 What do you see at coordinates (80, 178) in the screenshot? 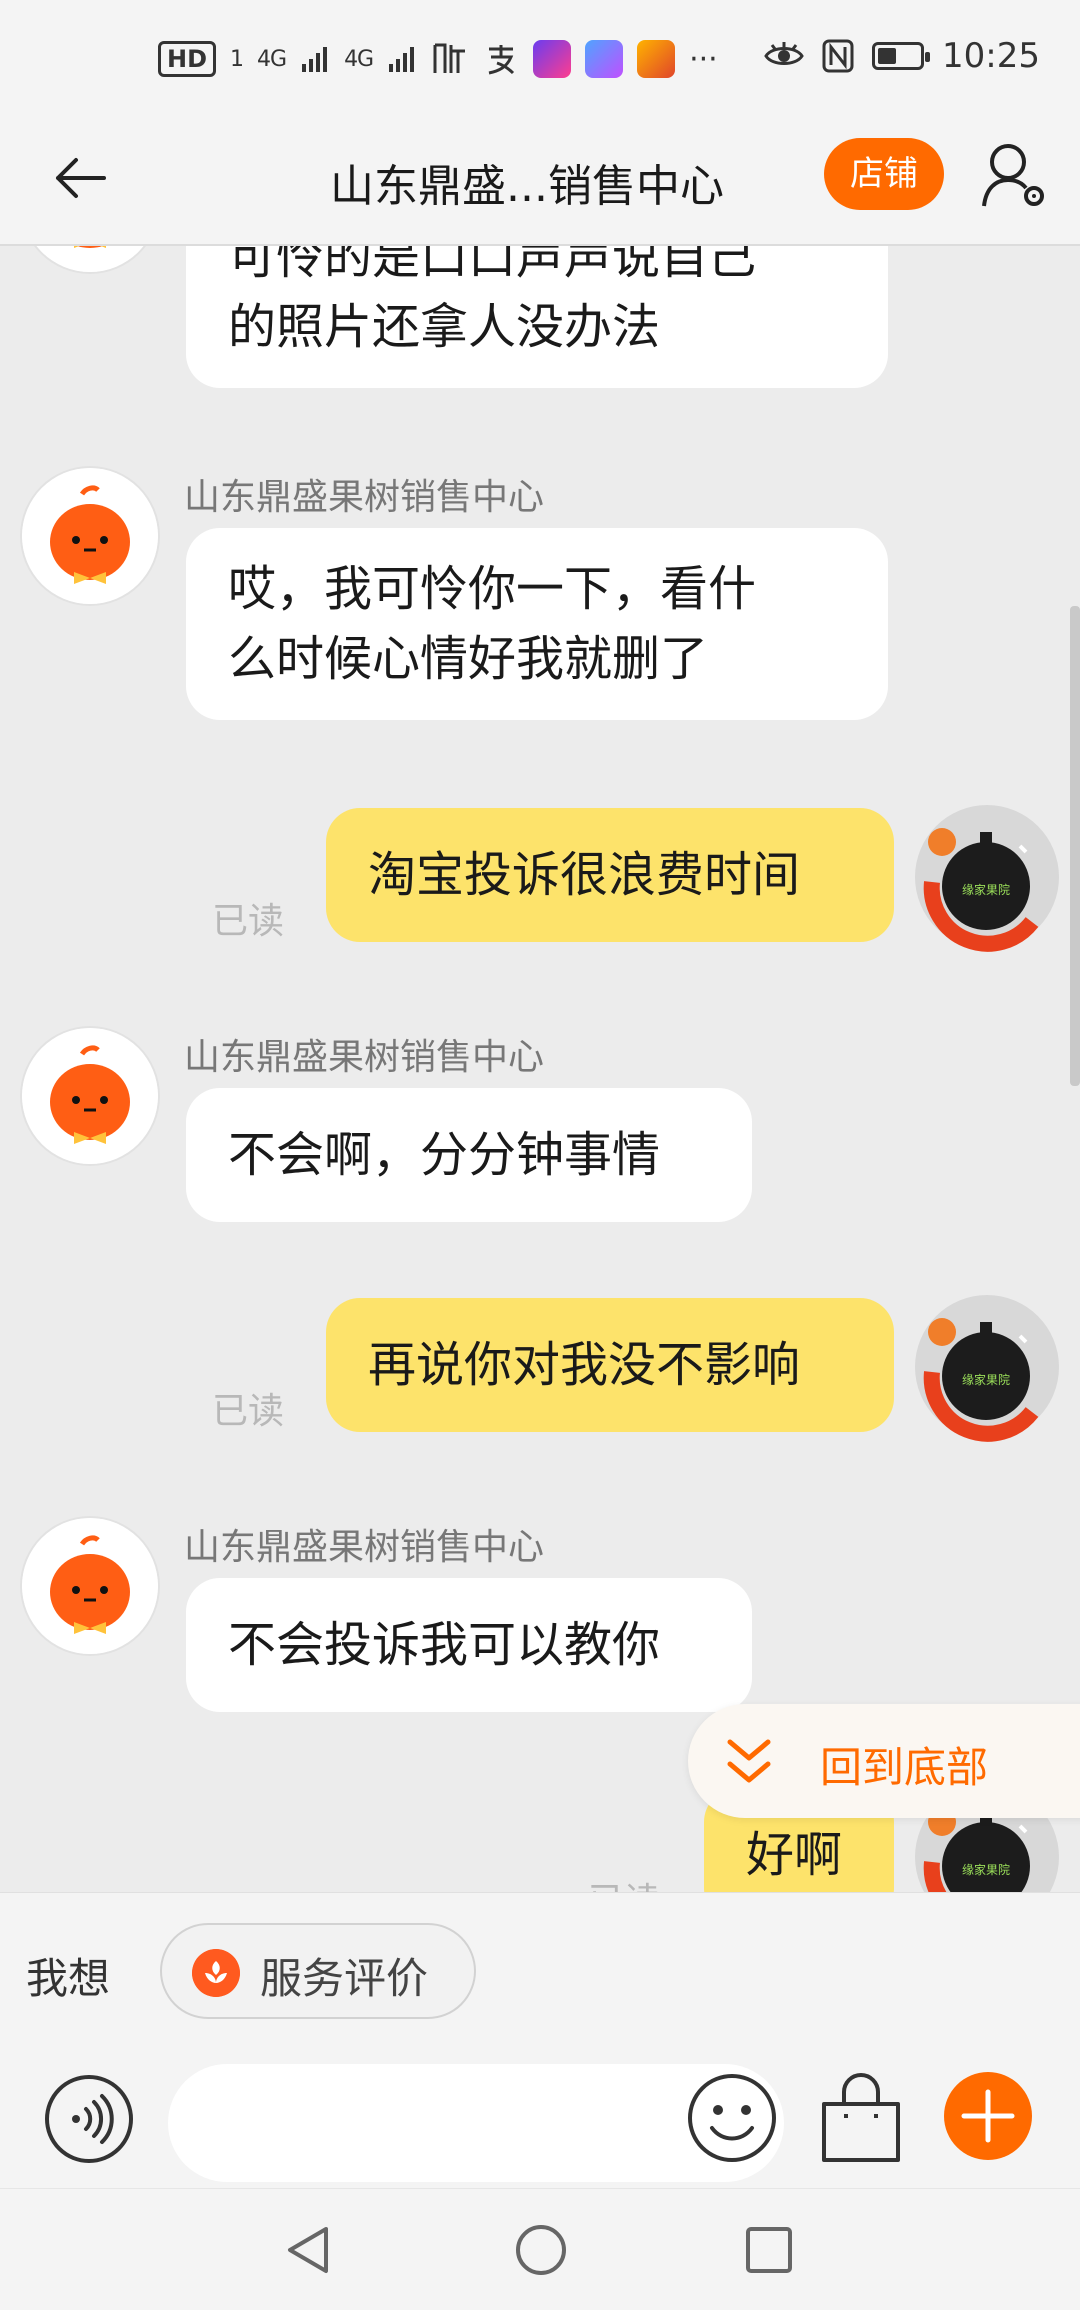
I see `back-arrow-icon` at bounding box center [80, 178].